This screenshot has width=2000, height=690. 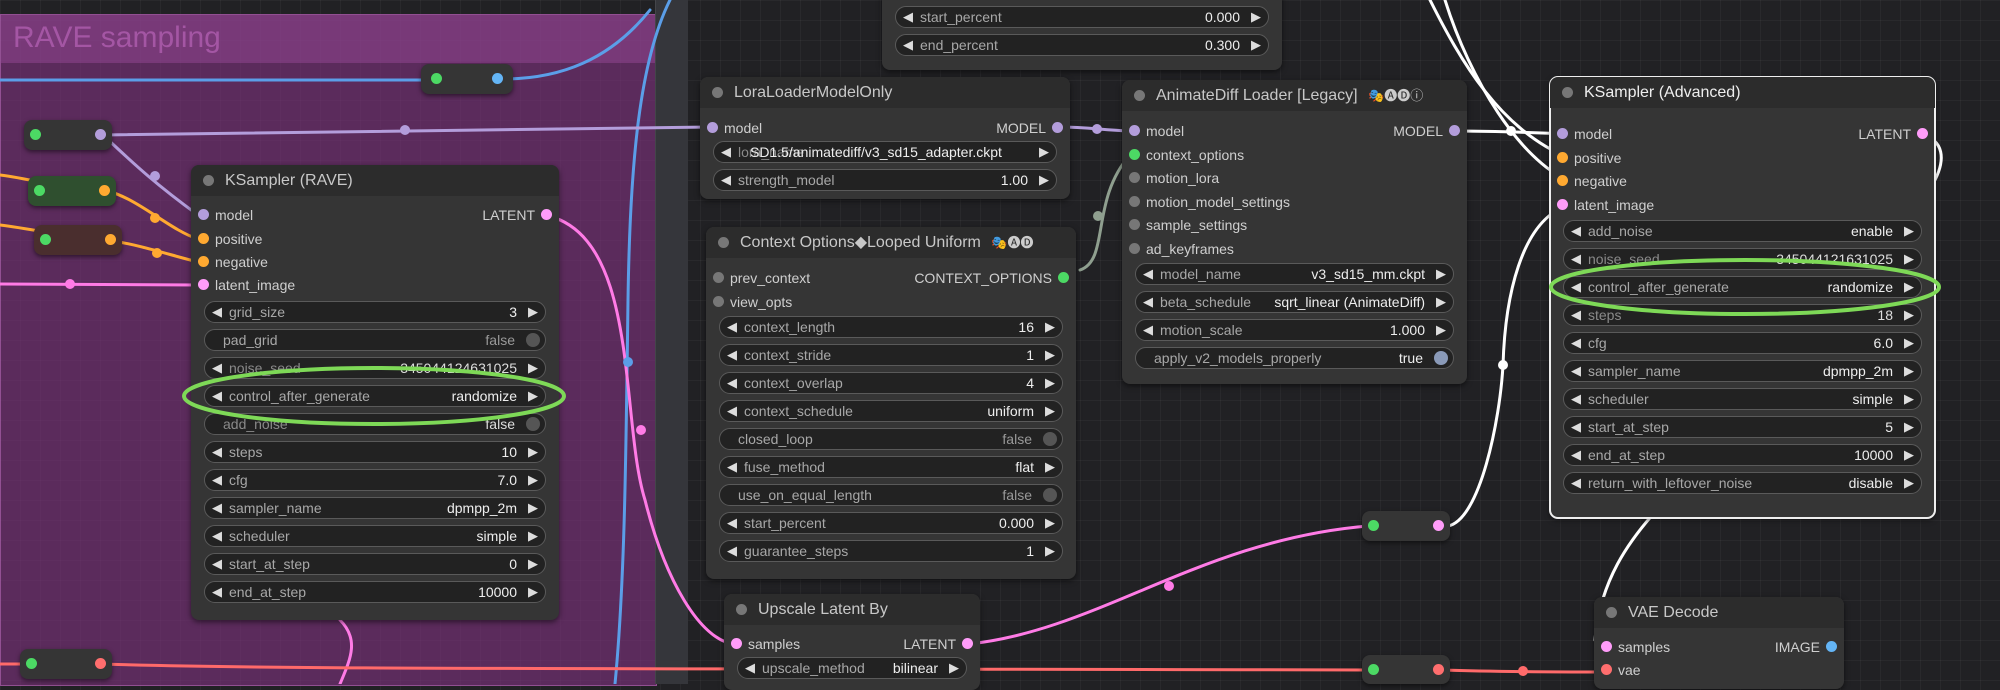 What do you see at coordinates (375, 564) in the screenshot?
I see `start-at-step-widget: ◀ start_at_step 0 ▶` at bounding box center [375, 564].